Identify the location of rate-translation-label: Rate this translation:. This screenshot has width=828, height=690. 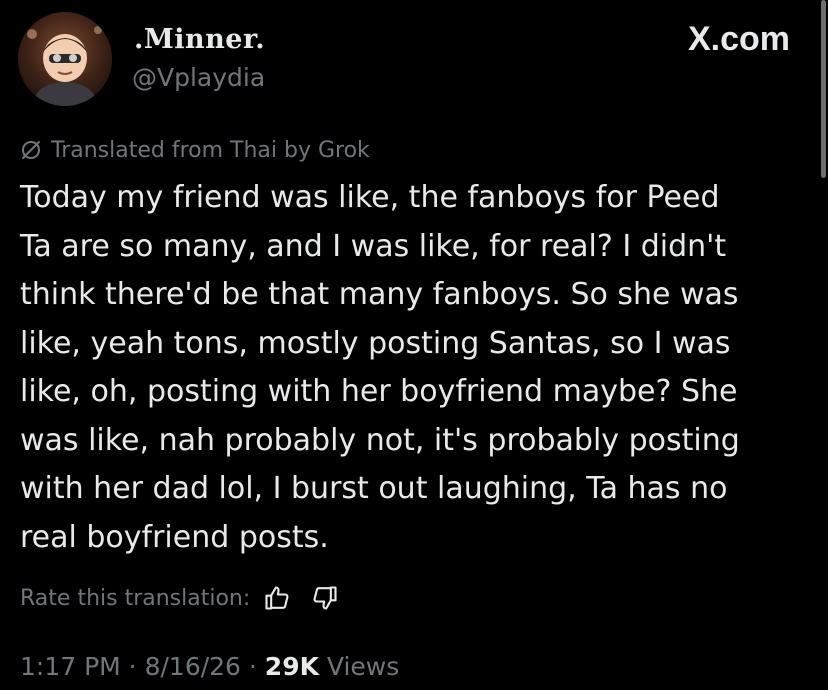
(135, 598).